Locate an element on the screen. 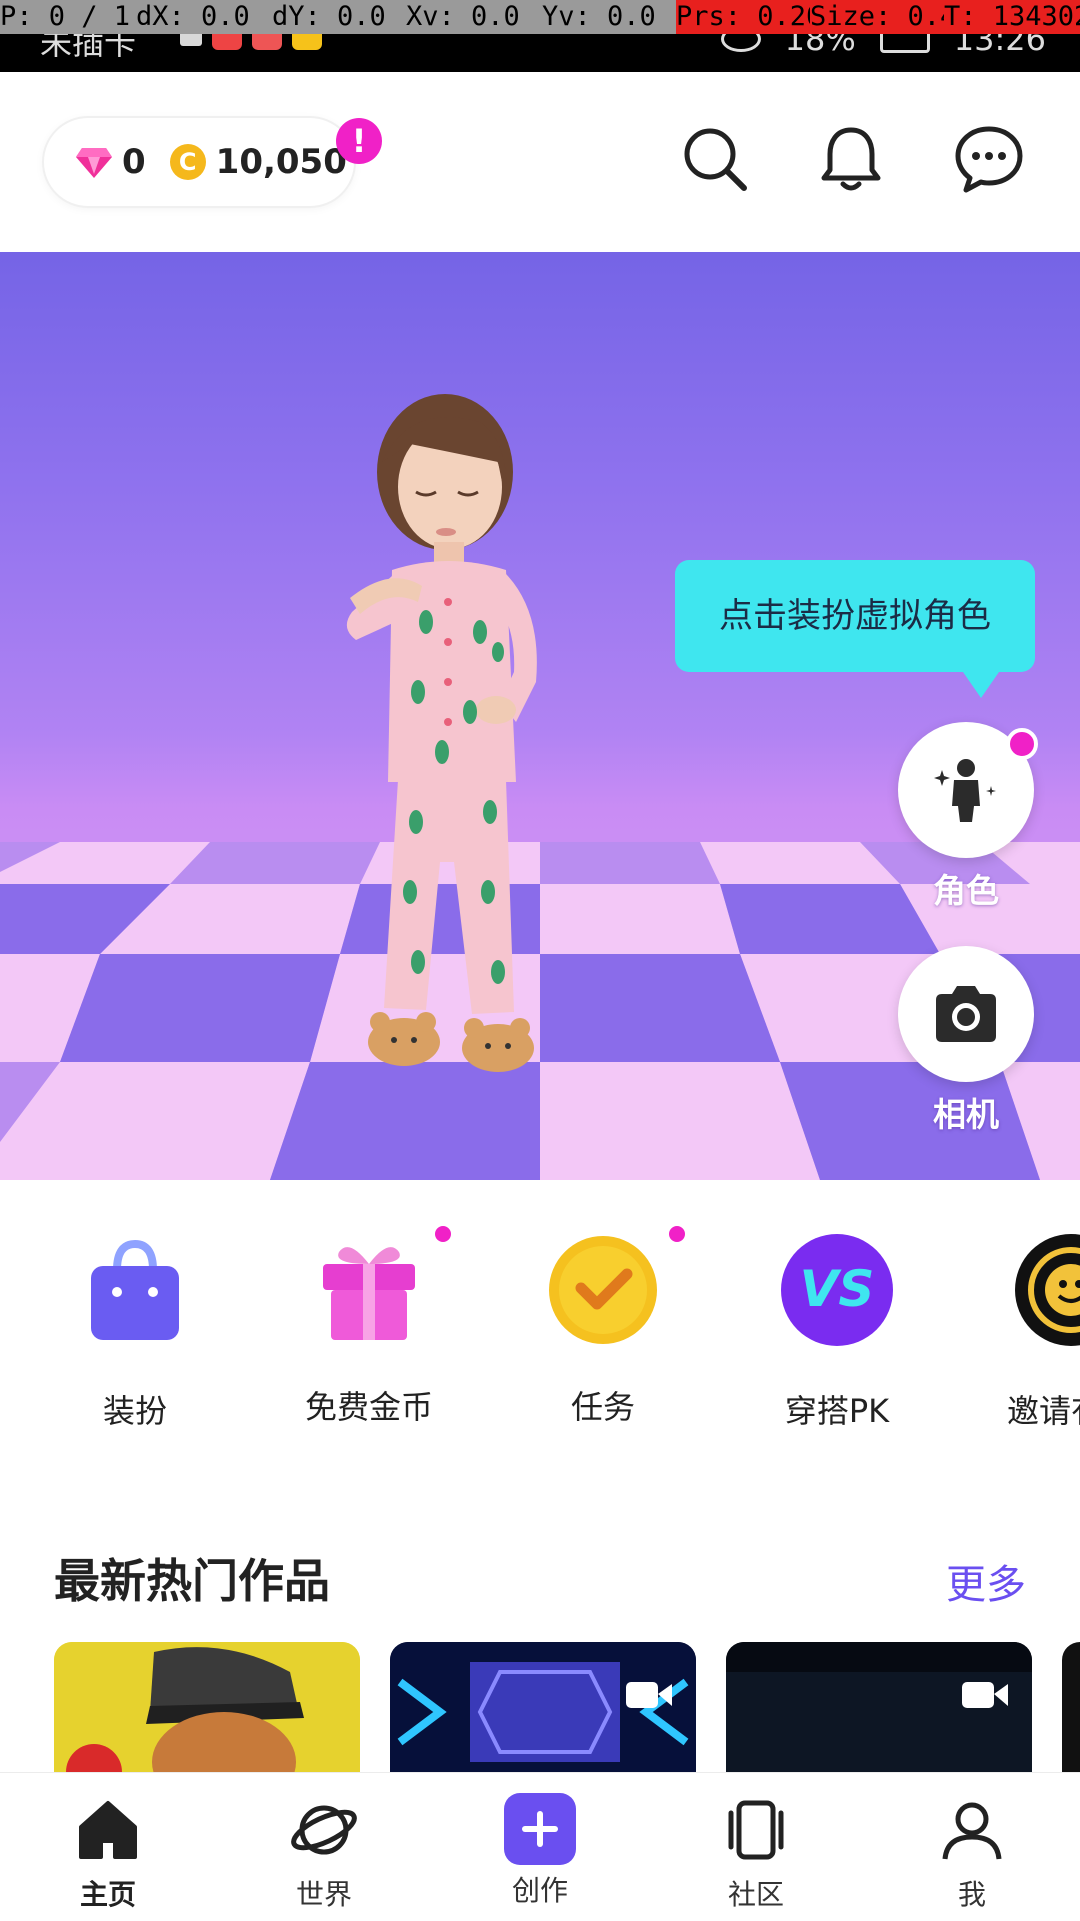 The width and height of the screenshot is (1080, 1921). nav-community: 社区 is located at coordinates (756, 1847).